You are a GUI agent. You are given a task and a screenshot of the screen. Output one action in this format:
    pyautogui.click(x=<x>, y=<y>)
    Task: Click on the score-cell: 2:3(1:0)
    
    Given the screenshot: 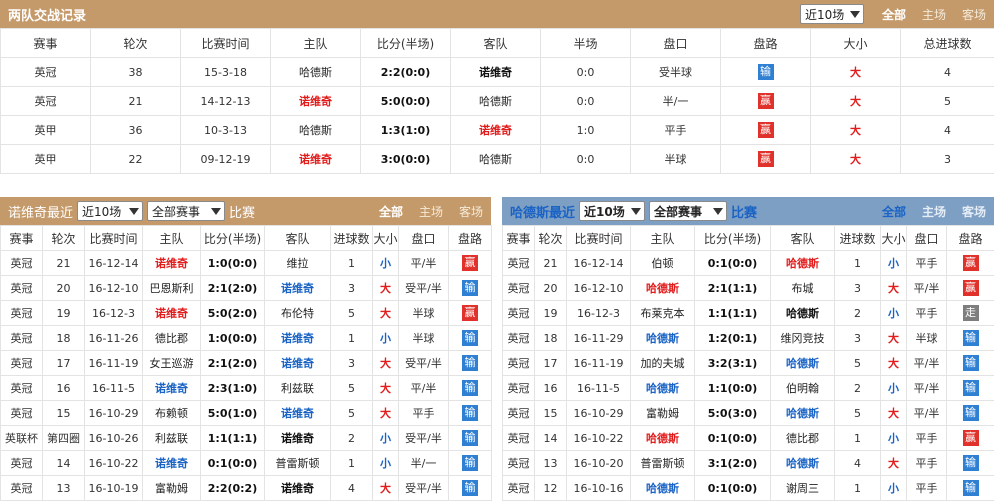 What is the action you would take?
    pyautogui.click(x=232, y=388)
    